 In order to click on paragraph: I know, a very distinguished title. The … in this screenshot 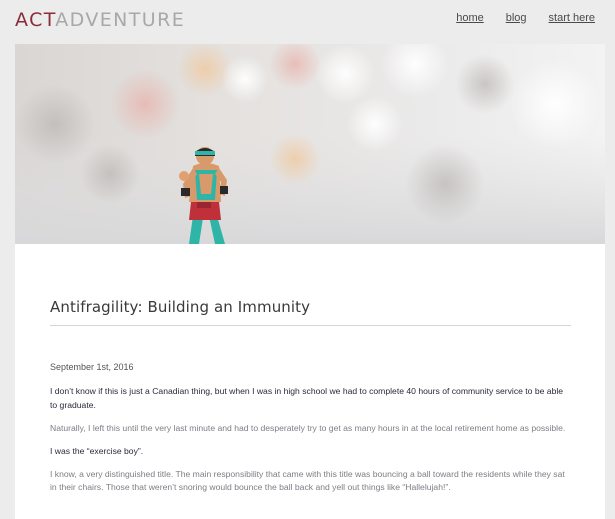, I will do `click(307, 480)`.